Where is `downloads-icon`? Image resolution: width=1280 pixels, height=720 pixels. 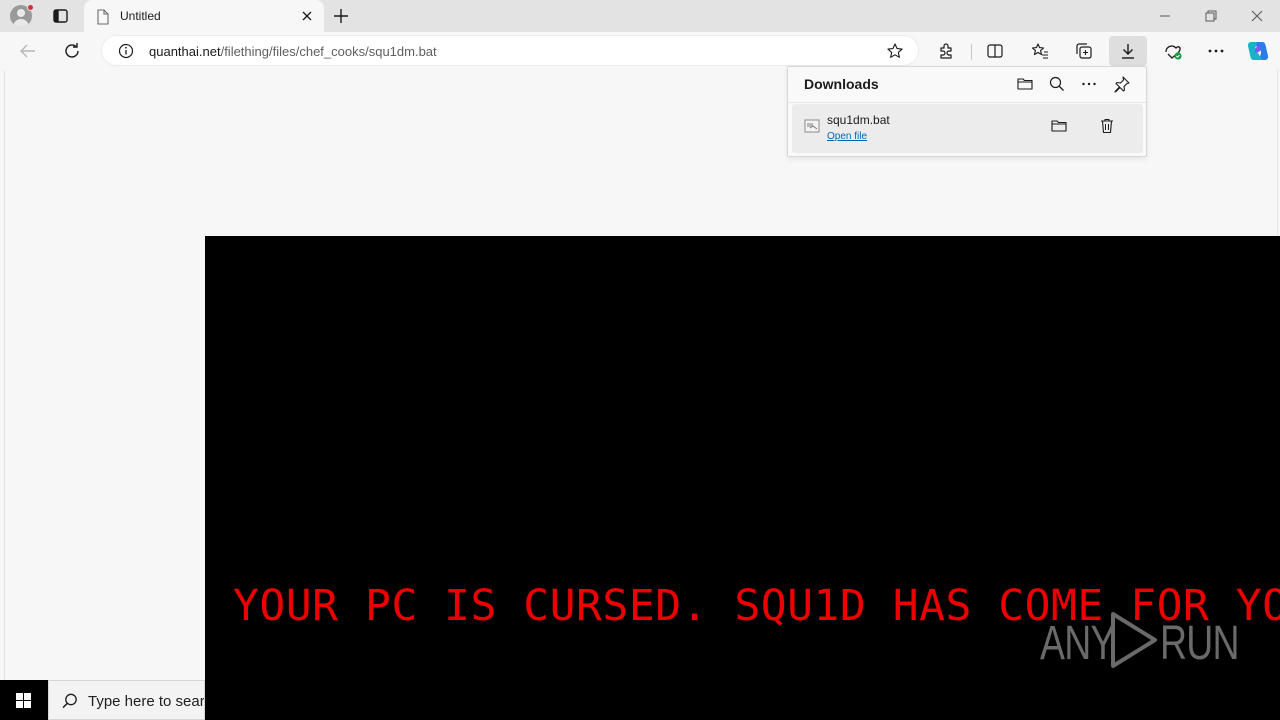 downloads-icon is located at coordinates (1128, 51).